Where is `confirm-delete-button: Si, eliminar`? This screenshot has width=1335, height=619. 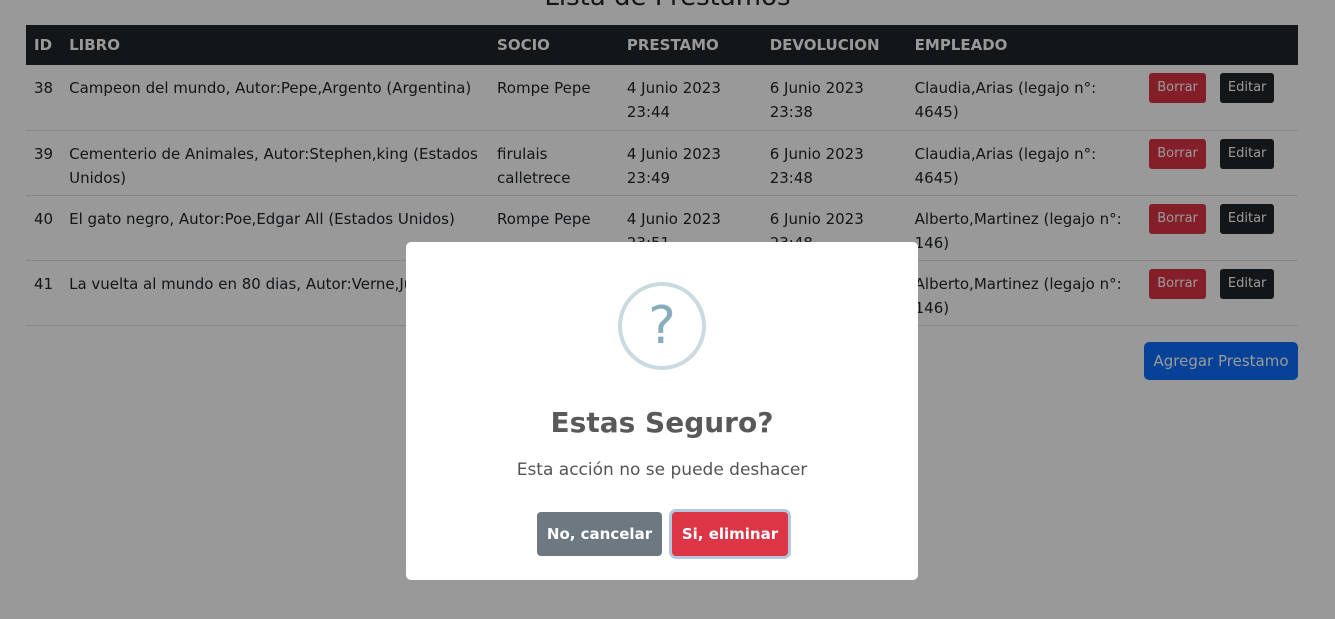
confirm-delete-button: Si, eliminar is located at coordinates (730, 534).